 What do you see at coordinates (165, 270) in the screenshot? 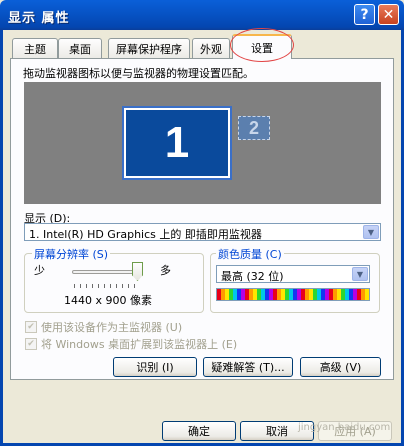
I see `resolution-max-label: 多` at bounding box center [165, 270].